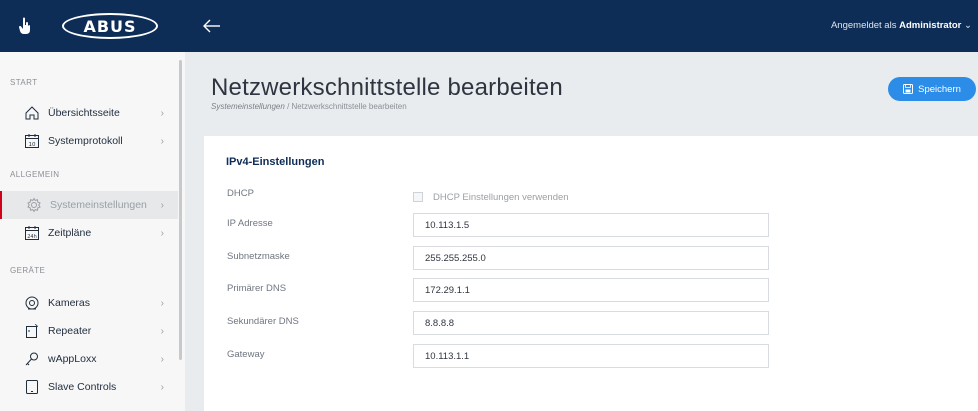 The height and width of the screenshot is (411, 978). What do you see at coordinates (70, 331) in the screenshot?
I see `sidebar-item-label: Repeater` at bounding box center [70, 331].